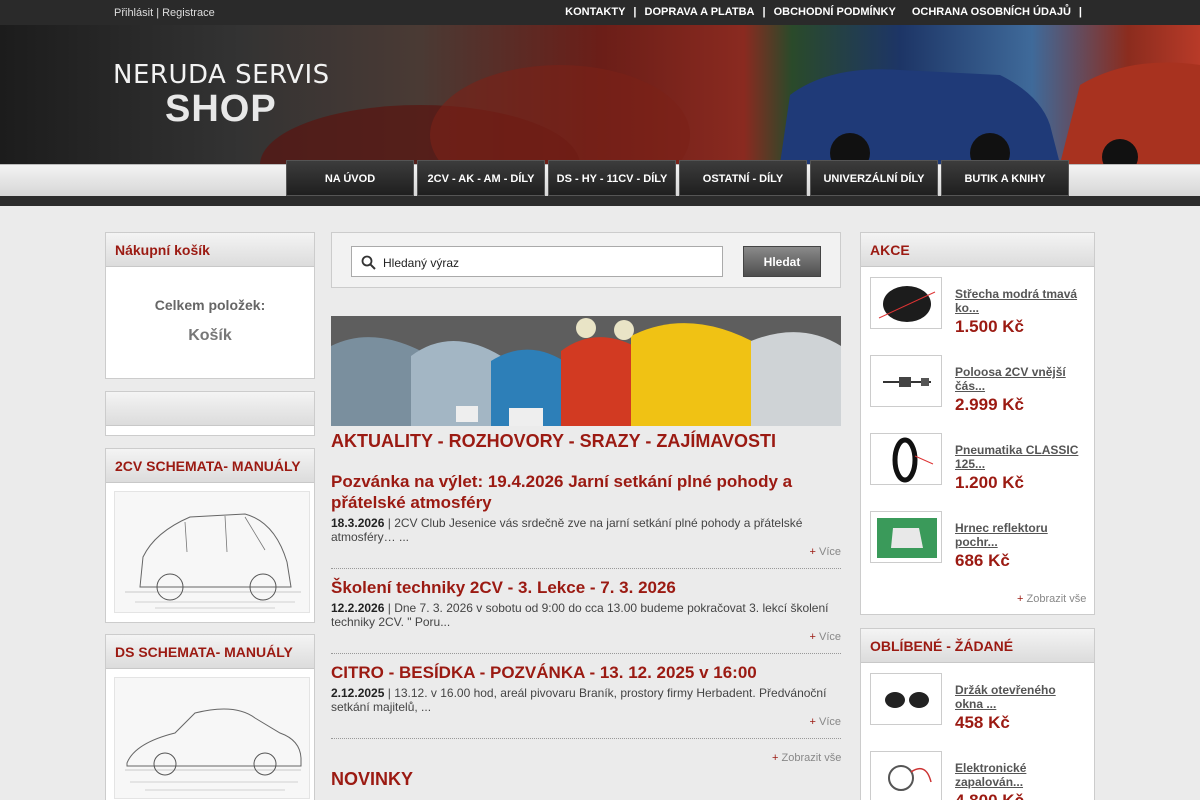  Describe the element at coordinates (977, 646) in the screenshot. I see `oblibene-title: OBLÍBENÉ - ŽÁDANÉ` at that location.